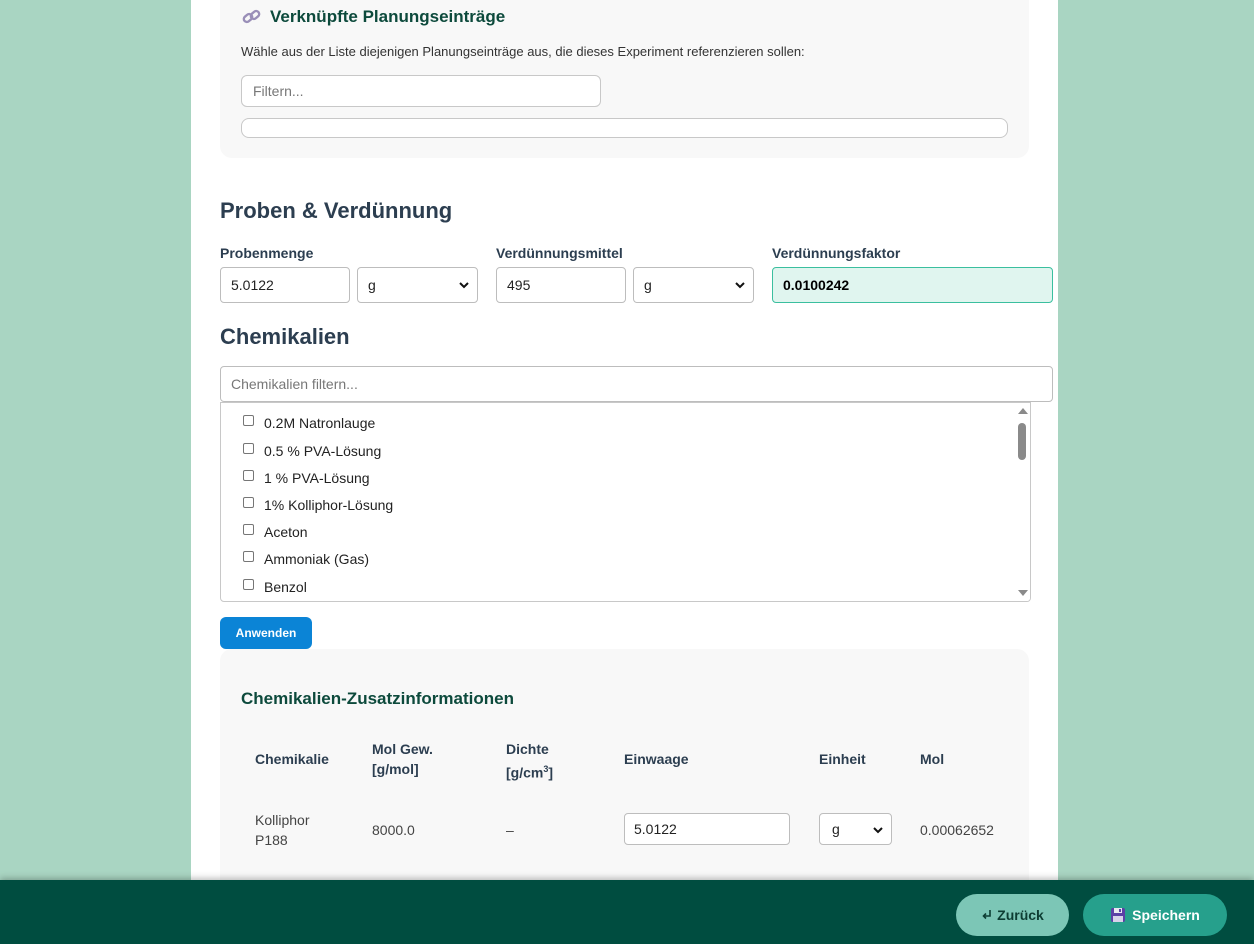 The height and width of the screenshot is (944, 1254). What do you see at coordinates (1118, 915) in the screenshot?
I see `floppy-disk-icon` at bounding box center [1118, 915].